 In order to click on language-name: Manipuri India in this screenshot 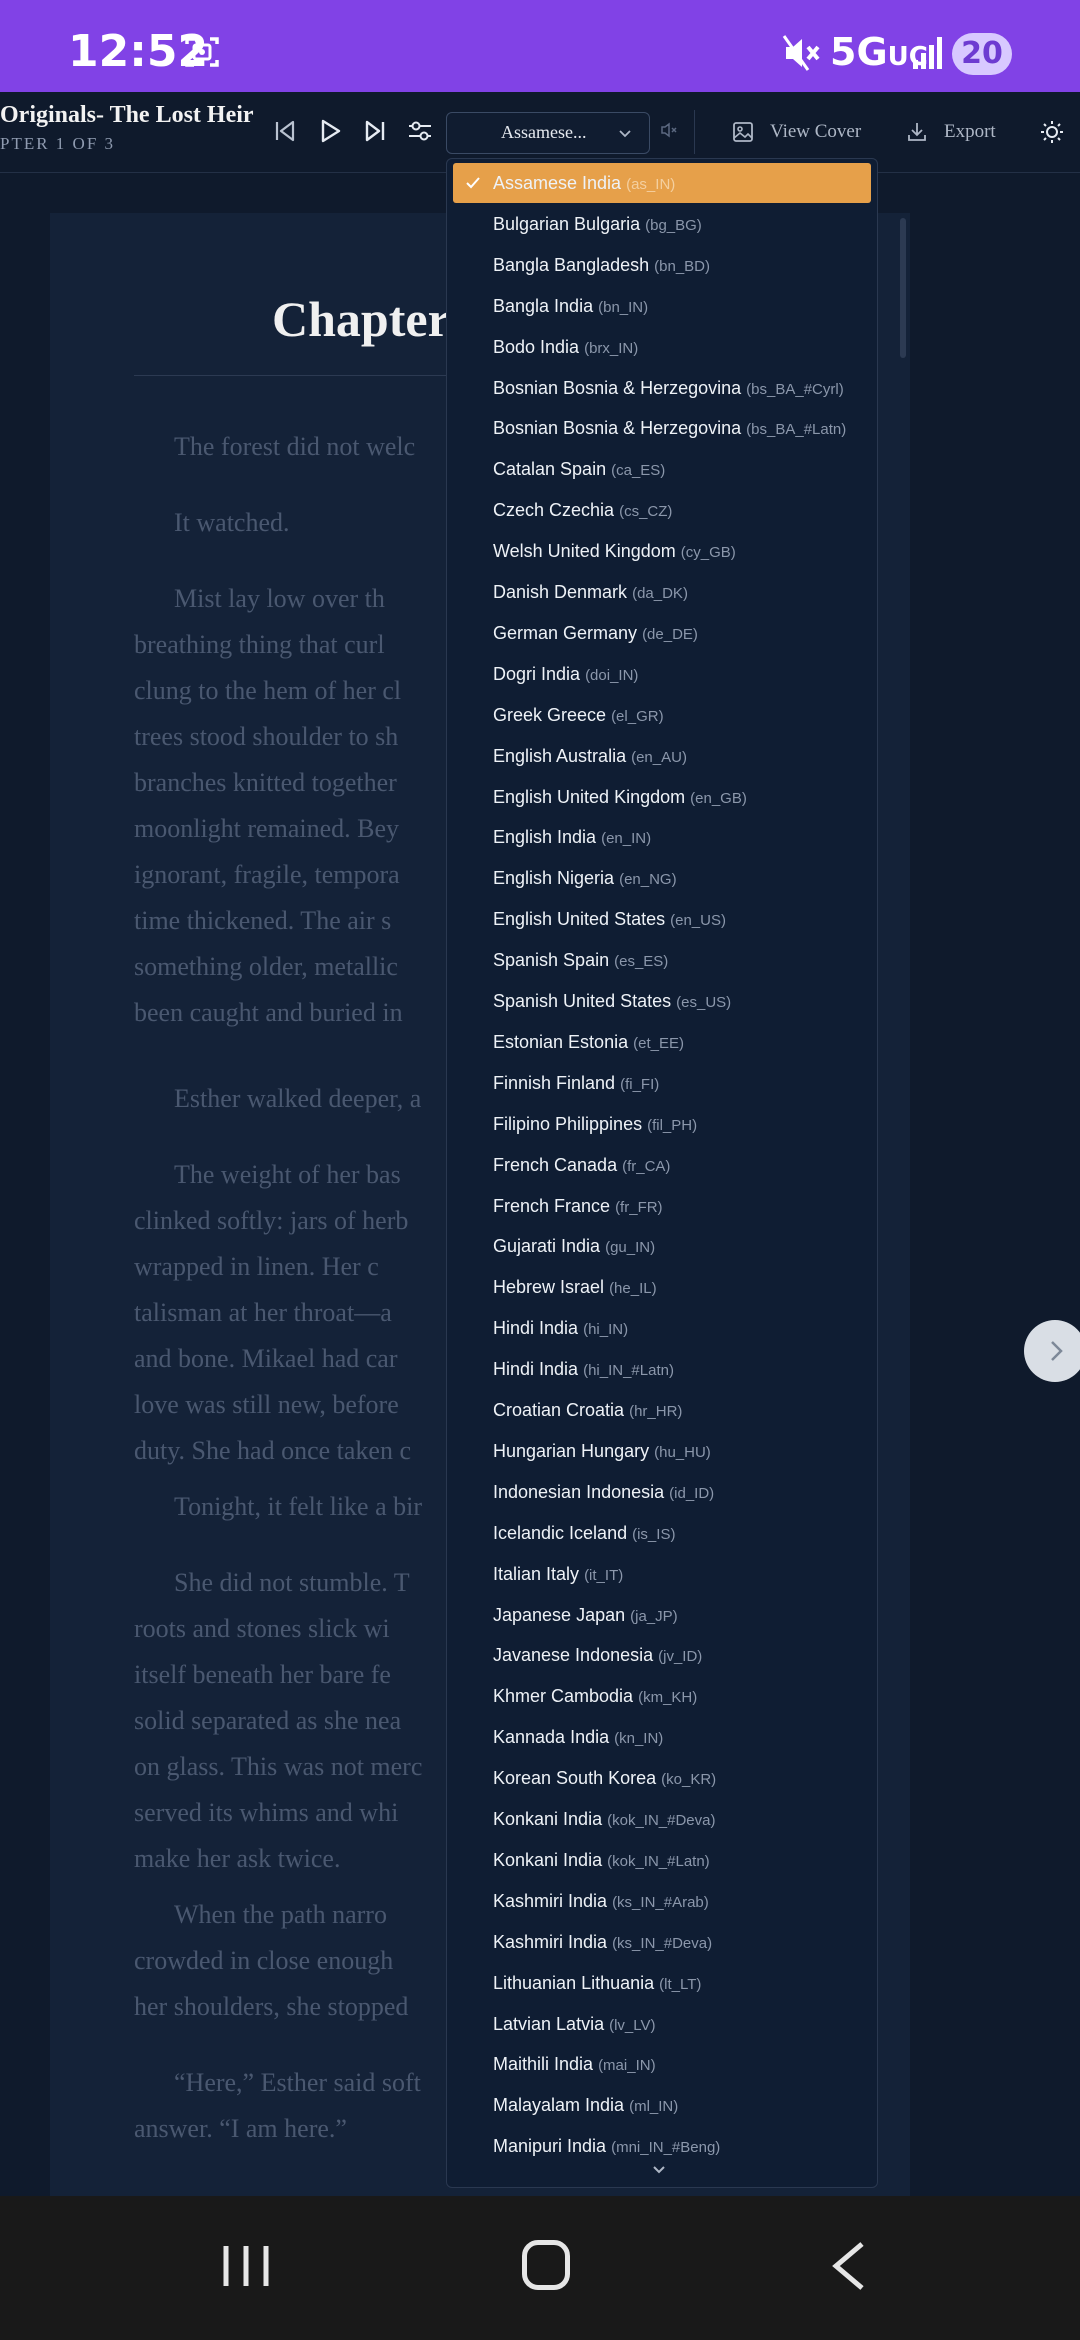, I will do `click(550, 2146)`.